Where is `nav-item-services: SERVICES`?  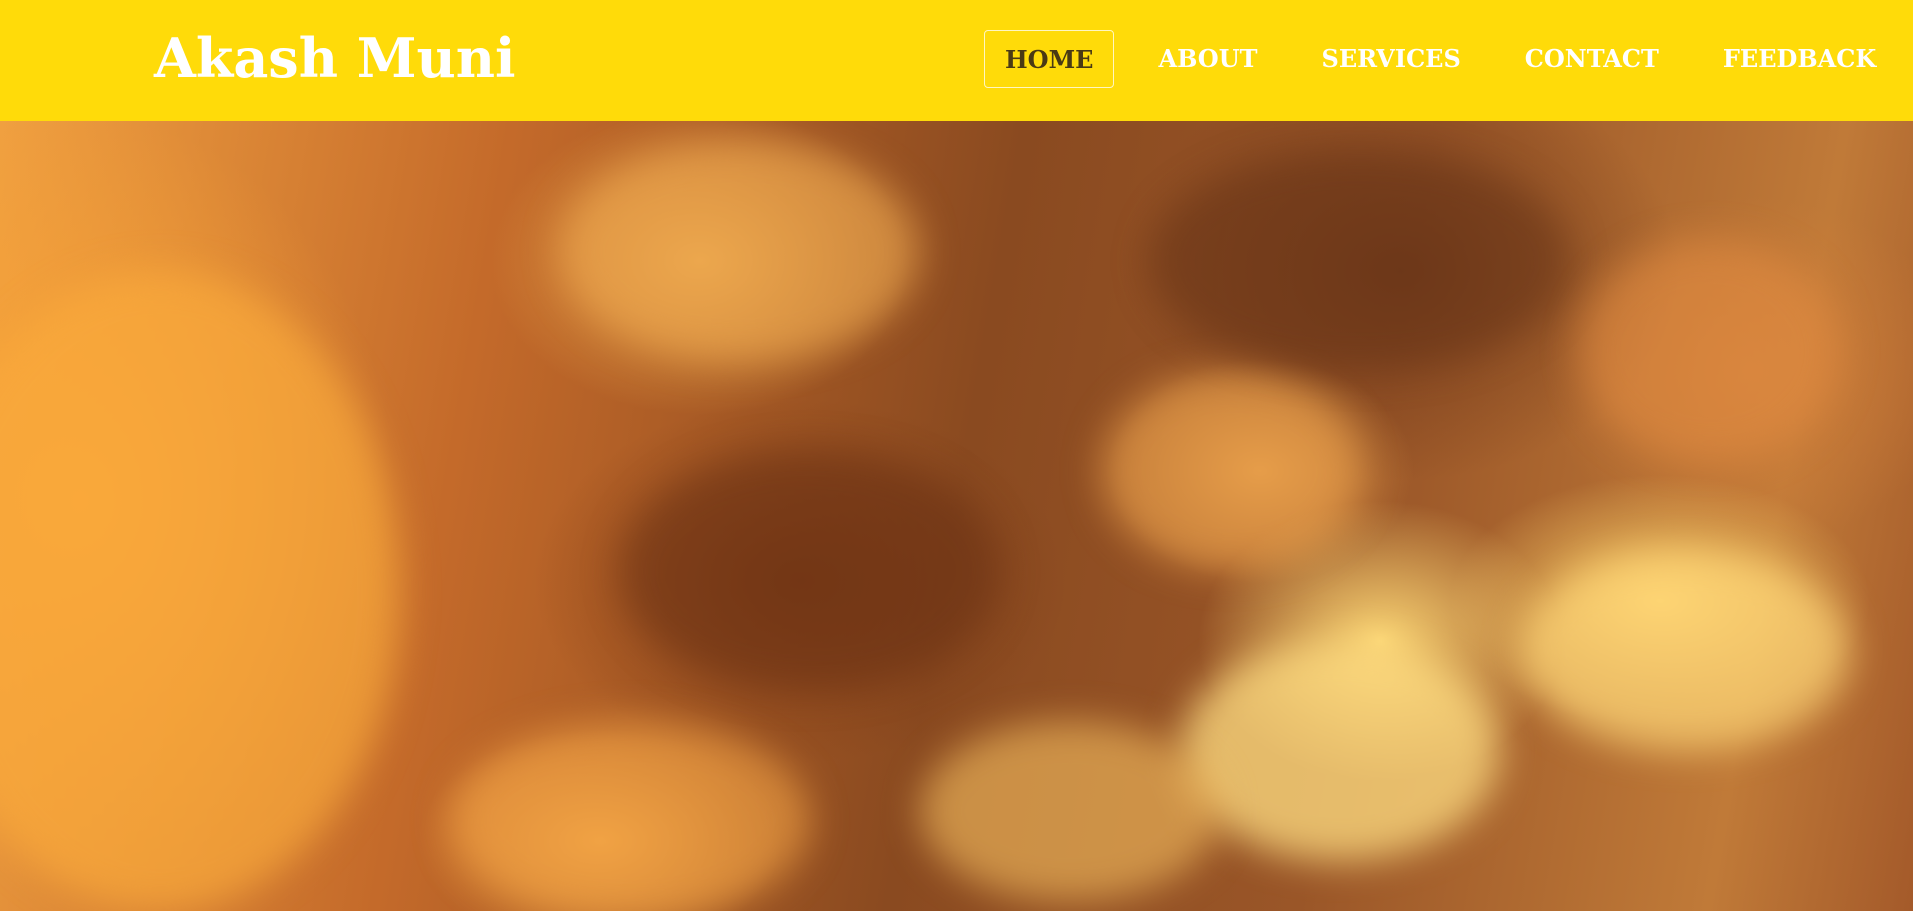 nav-item-services: SERVICES is located at coordinates (1391, 59).